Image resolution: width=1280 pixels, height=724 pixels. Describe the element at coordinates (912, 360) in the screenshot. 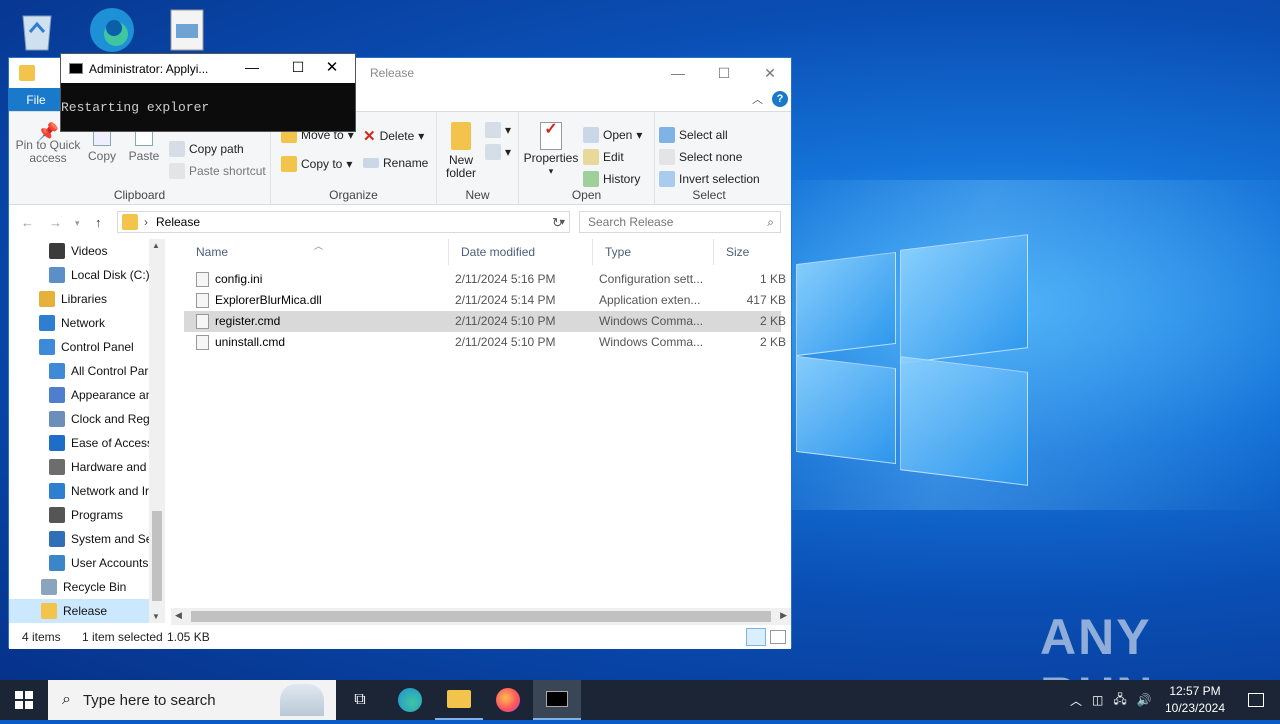

I see `windows-logo-wallpaper` at that location.